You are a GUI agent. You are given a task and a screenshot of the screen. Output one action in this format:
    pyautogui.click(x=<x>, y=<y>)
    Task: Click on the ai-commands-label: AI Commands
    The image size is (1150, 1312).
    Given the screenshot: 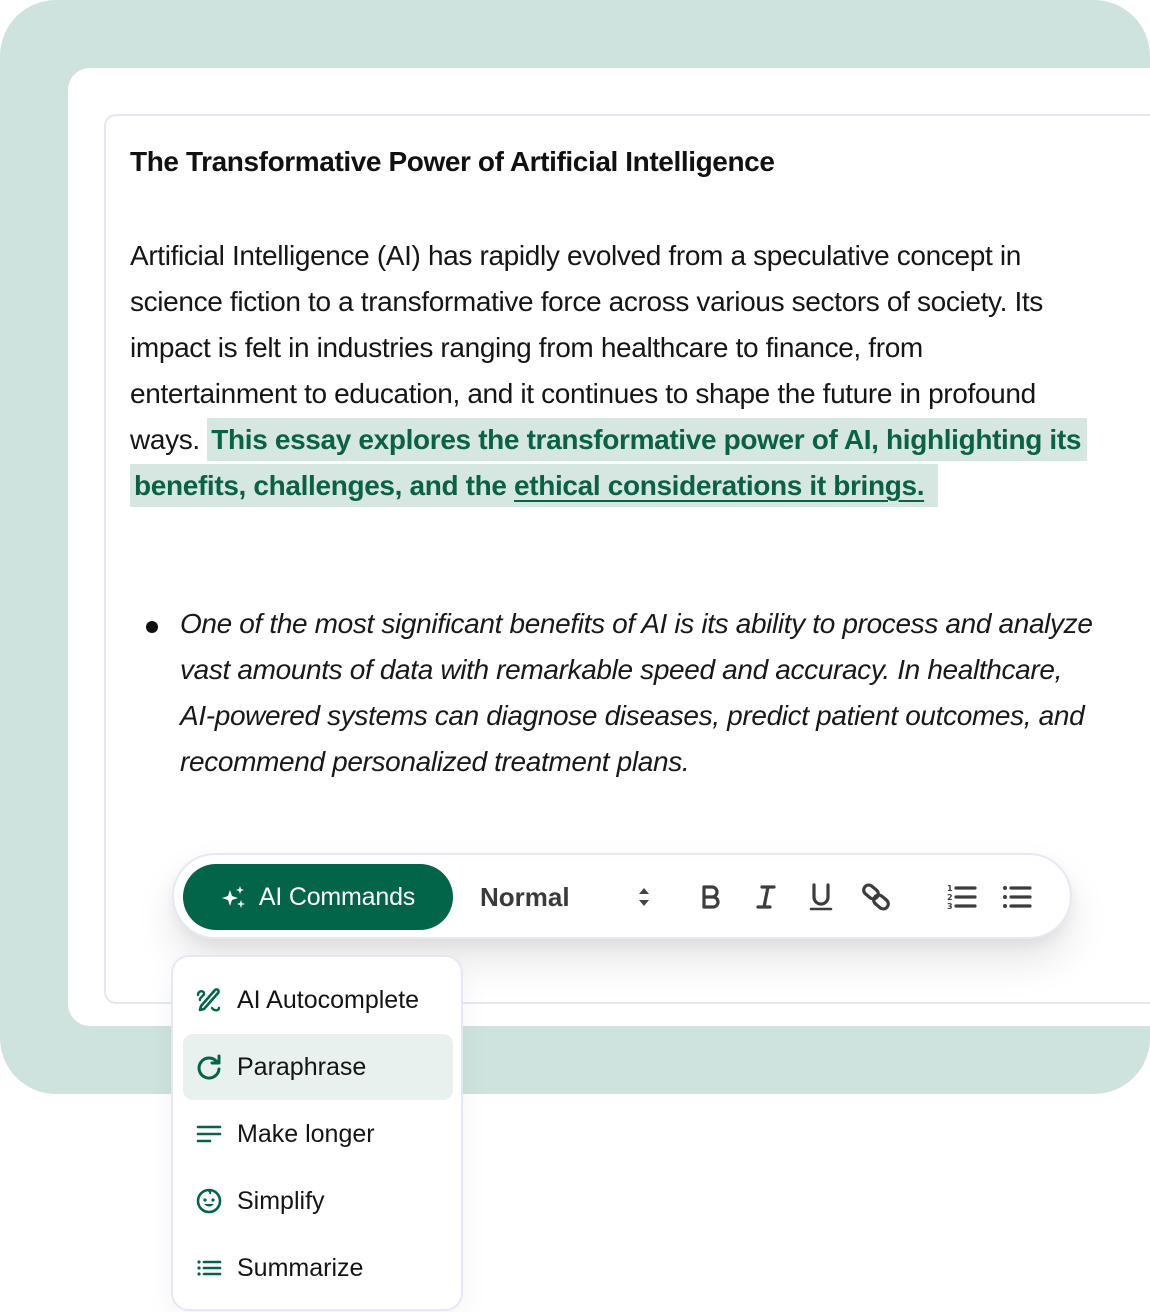 What is the action you would take?
    pyautogui.click(x=337, y=896)
    